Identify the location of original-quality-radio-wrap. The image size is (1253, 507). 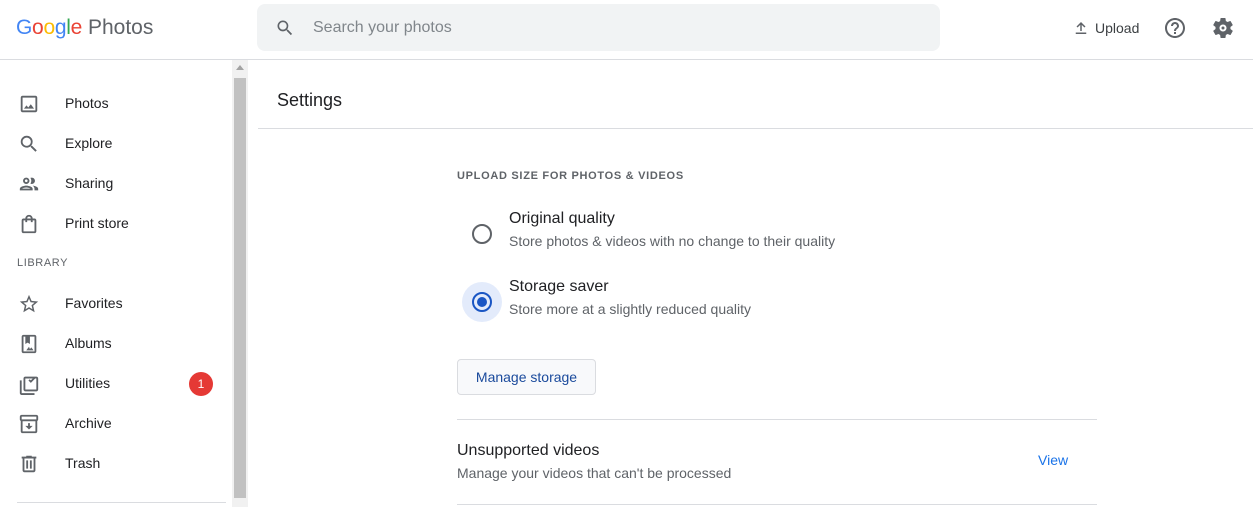
(482, 234).